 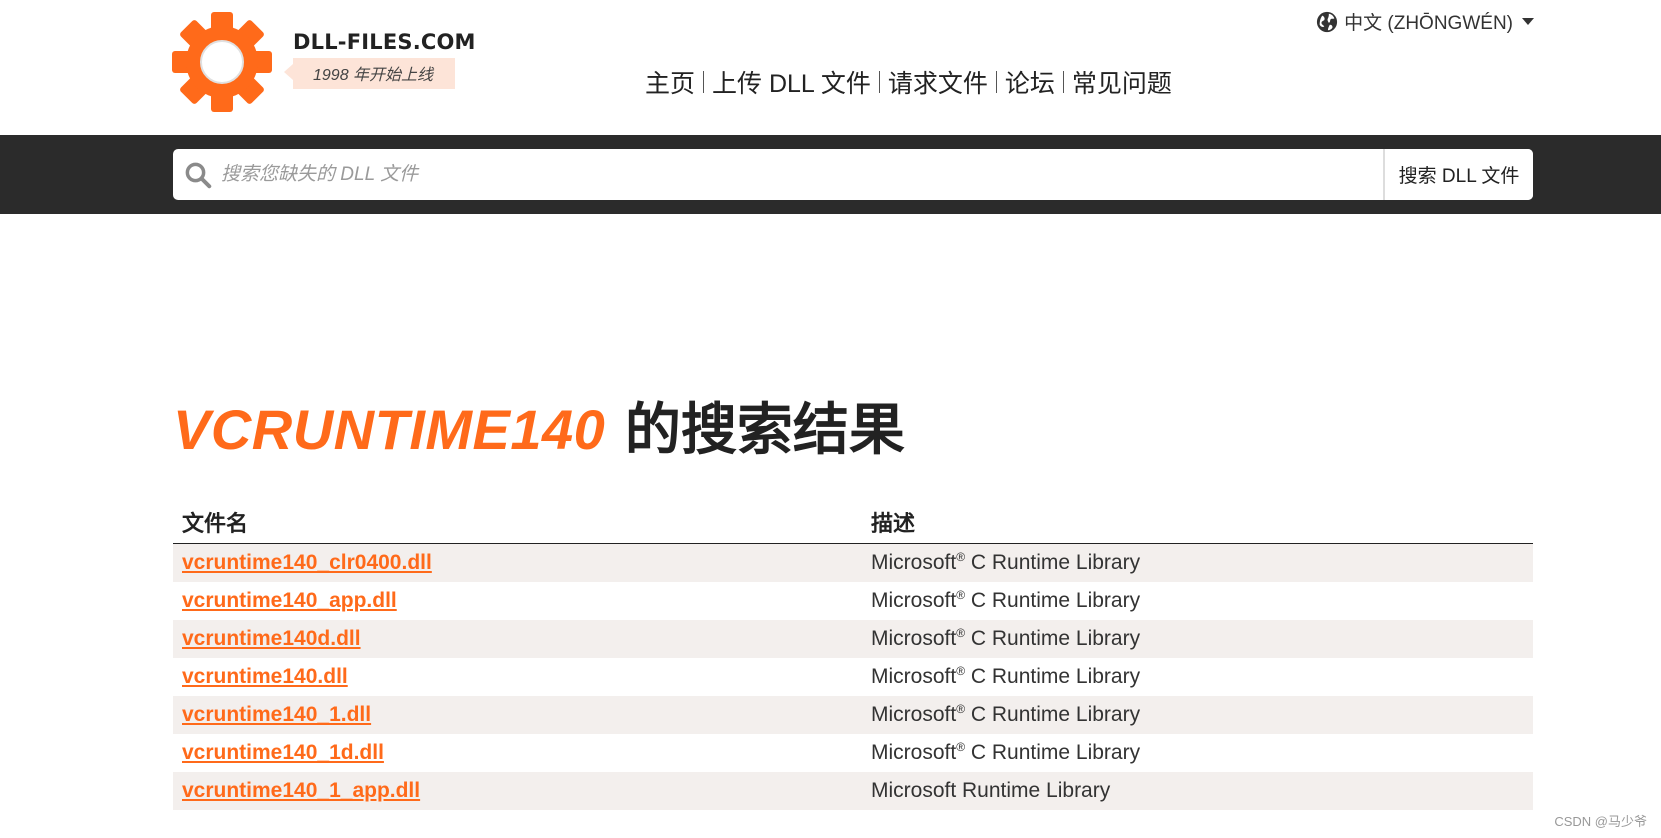 What do you see at coordinates (791, 82) in the screenshot?
I see `nav-upload-dll: 上传 DLL 文件` at bounding box center [791, 82].